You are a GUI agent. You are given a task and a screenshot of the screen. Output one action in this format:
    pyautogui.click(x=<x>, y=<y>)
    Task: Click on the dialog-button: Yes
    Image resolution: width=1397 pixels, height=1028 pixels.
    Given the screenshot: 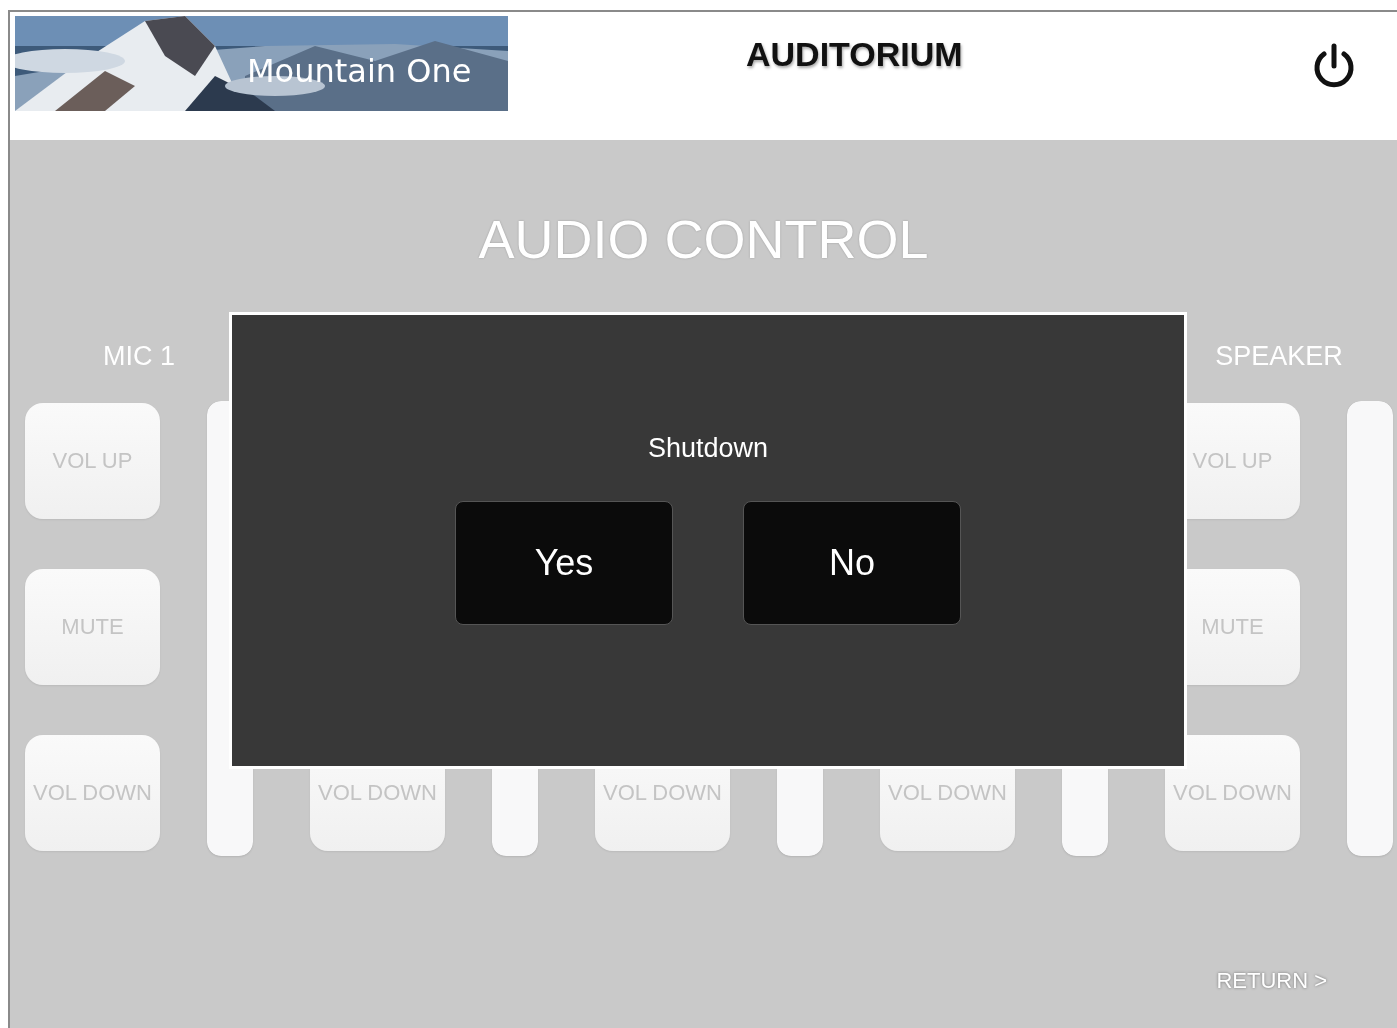 What is the action you would take?
    pyautogui.click(x=564, y=563)
    